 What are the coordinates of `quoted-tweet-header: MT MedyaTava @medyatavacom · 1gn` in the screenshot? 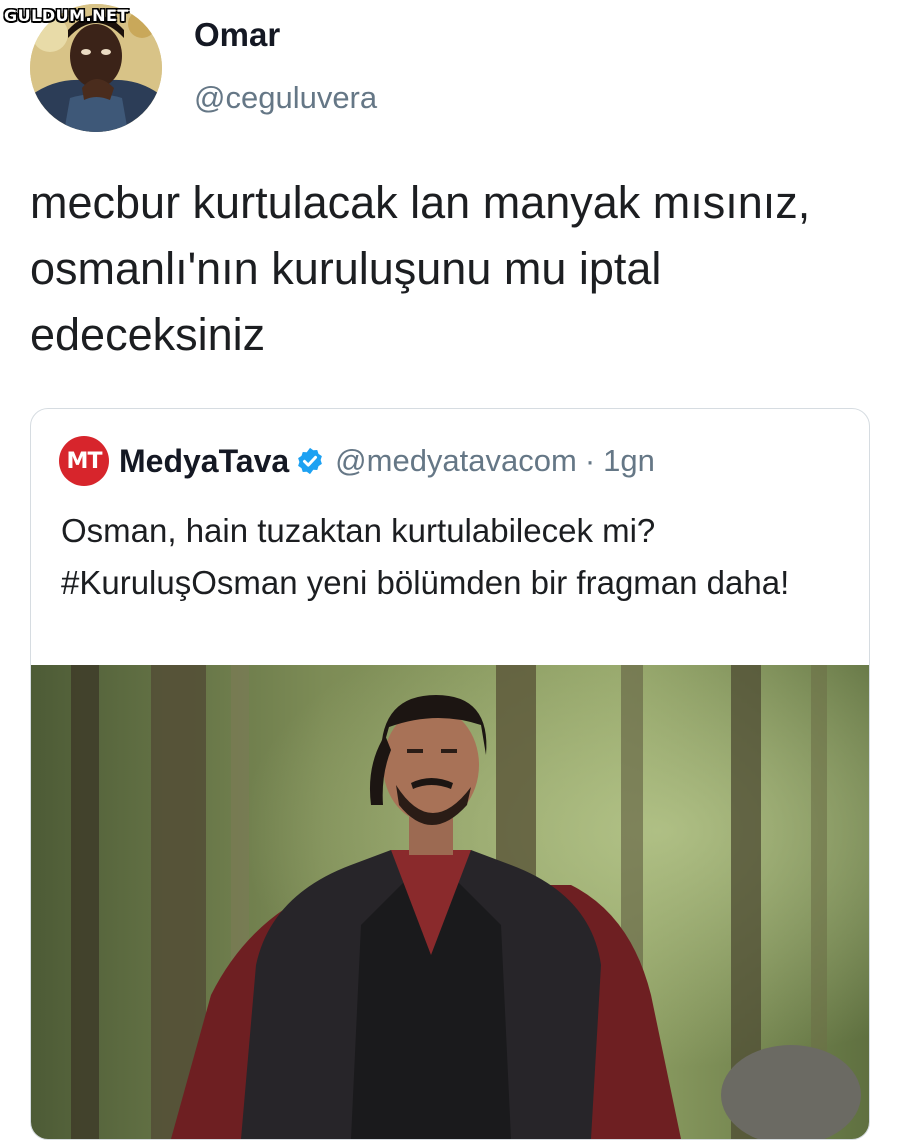 It's located at (357, 461).